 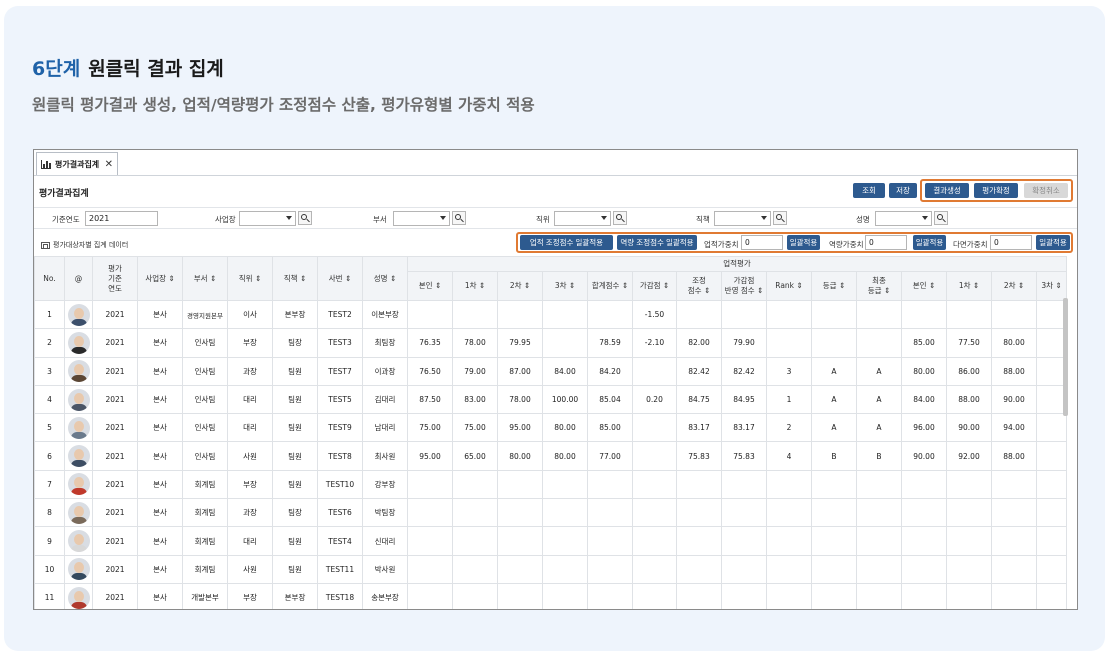 I want to click on col-second-2: 2차 ⇕, so click(x=1014, y=286).